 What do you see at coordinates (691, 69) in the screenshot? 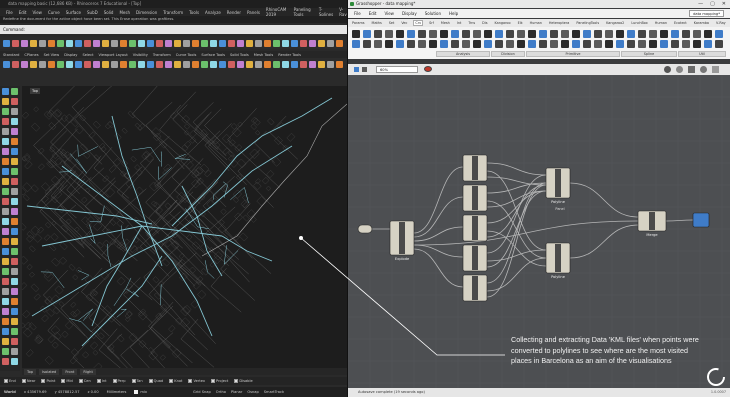
I see `bake-icon` at bounding box center [691, 69].